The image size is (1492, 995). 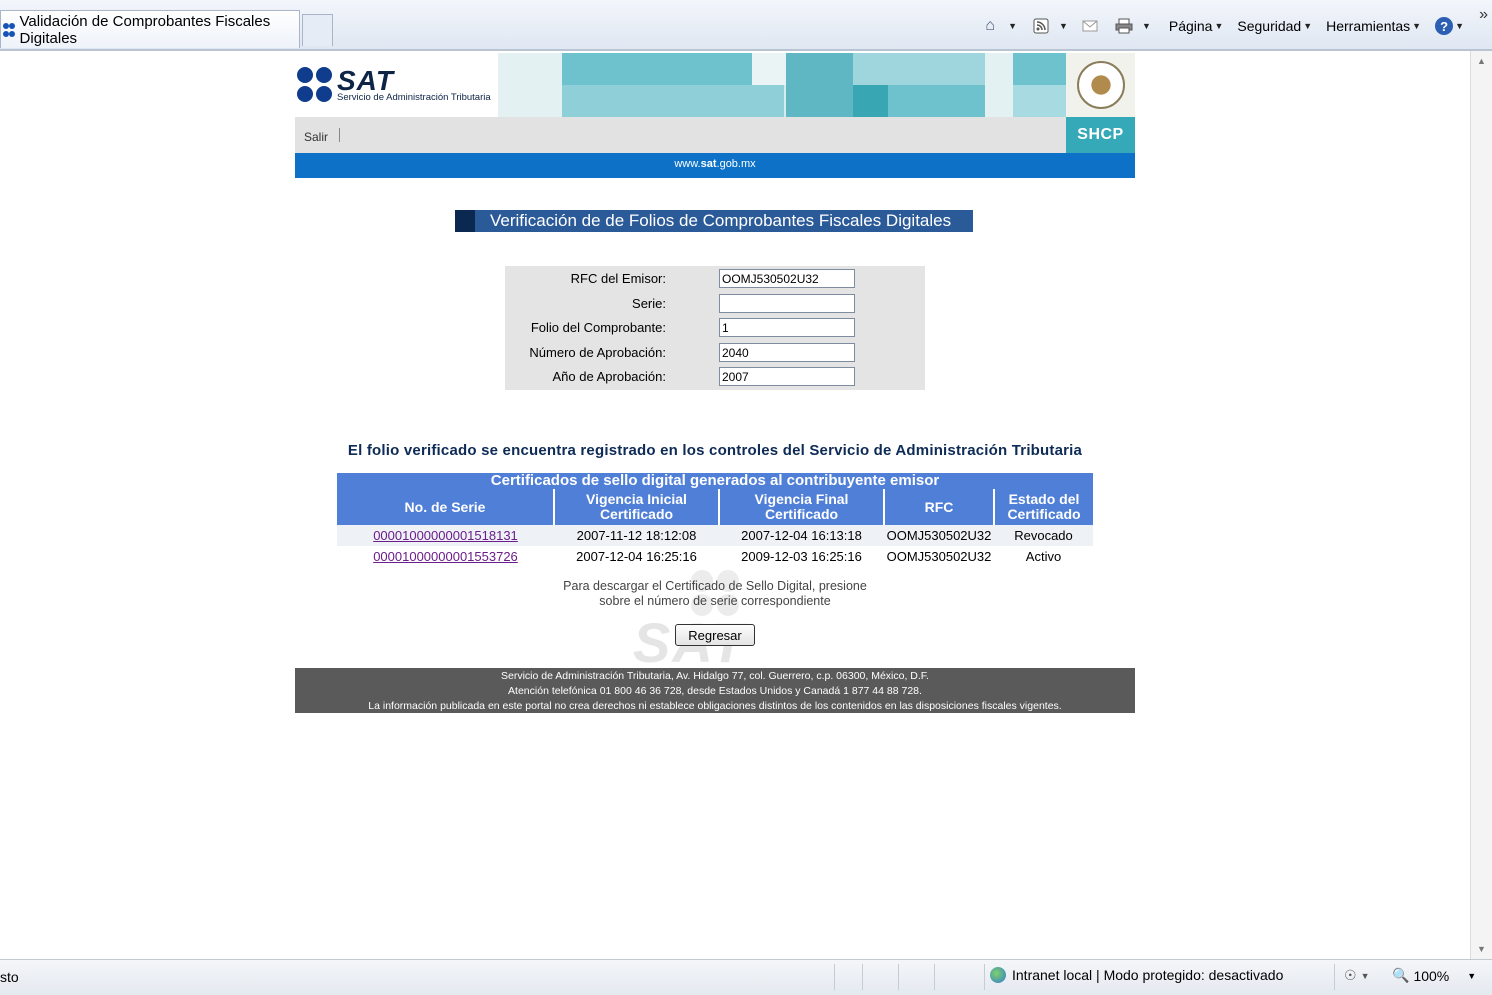 What do you see at coordinates (1269, 26) in the screenshot?
I see `security-menu-label: Seguridad` at bounding box center [1269, 26].